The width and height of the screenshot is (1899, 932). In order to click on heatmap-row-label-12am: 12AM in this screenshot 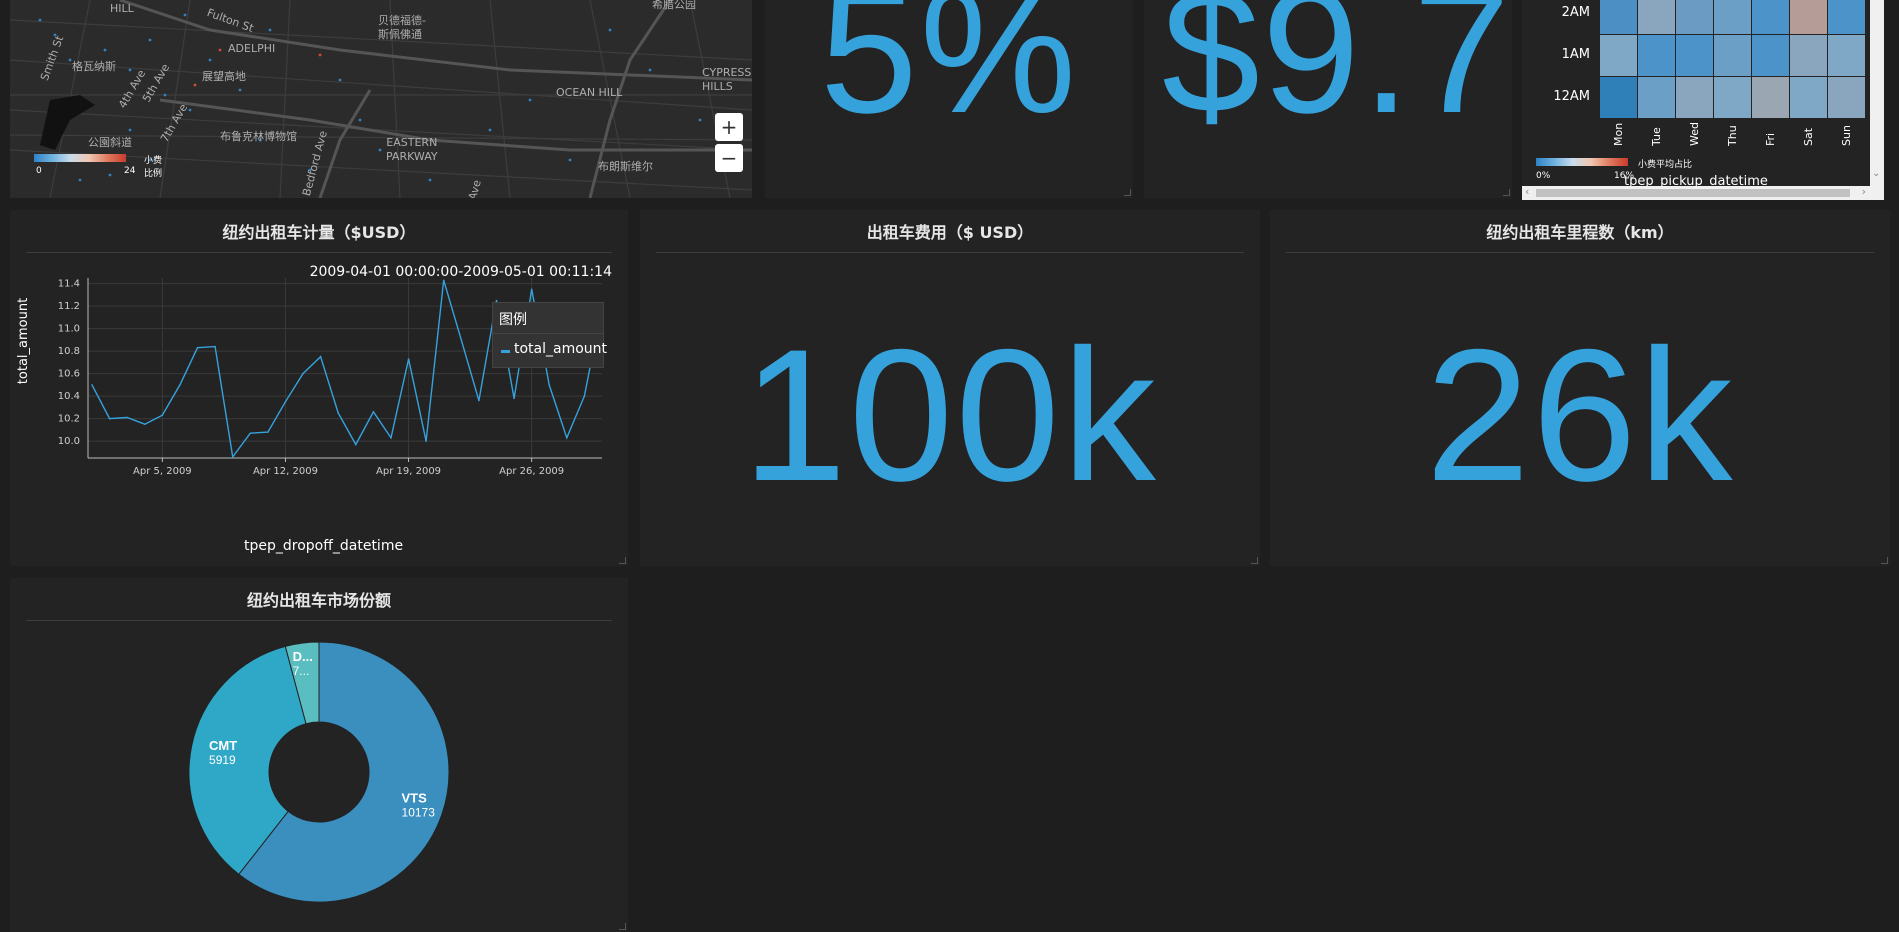, I will do `click(1571, 96)`.